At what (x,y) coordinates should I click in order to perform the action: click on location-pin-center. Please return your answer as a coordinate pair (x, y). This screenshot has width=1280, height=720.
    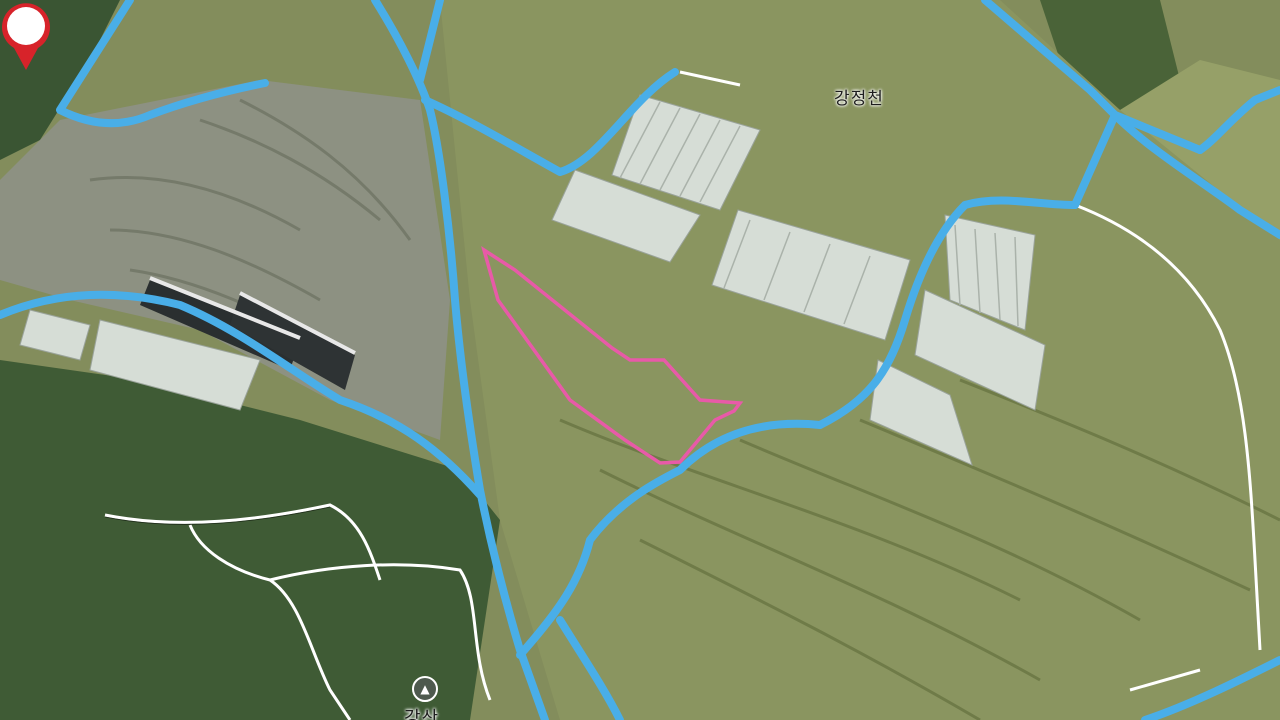
    Looking at the image, I should click on (26, 26).